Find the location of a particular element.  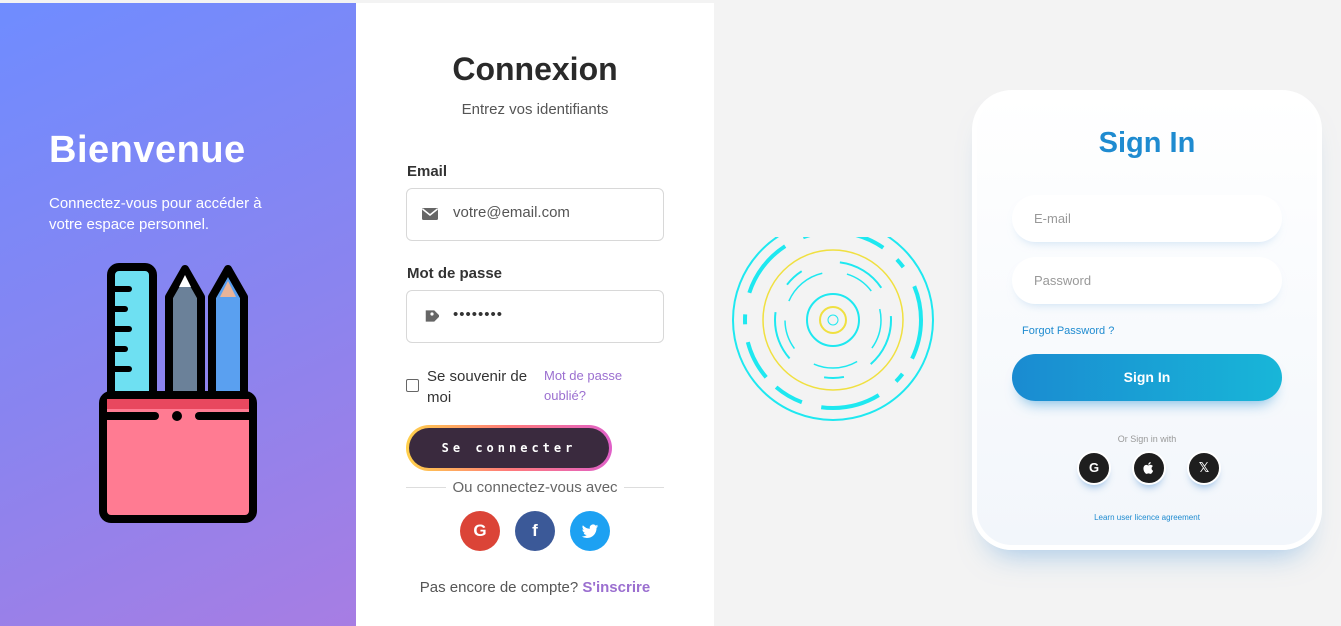

circular-loader is located at coordinates (833, 329).